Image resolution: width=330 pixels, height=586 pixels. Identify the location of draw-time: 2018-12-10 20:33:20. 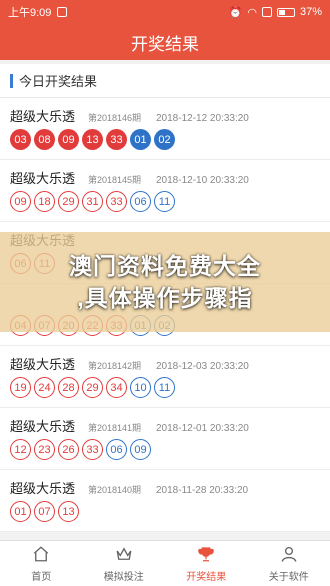
(202, 180).